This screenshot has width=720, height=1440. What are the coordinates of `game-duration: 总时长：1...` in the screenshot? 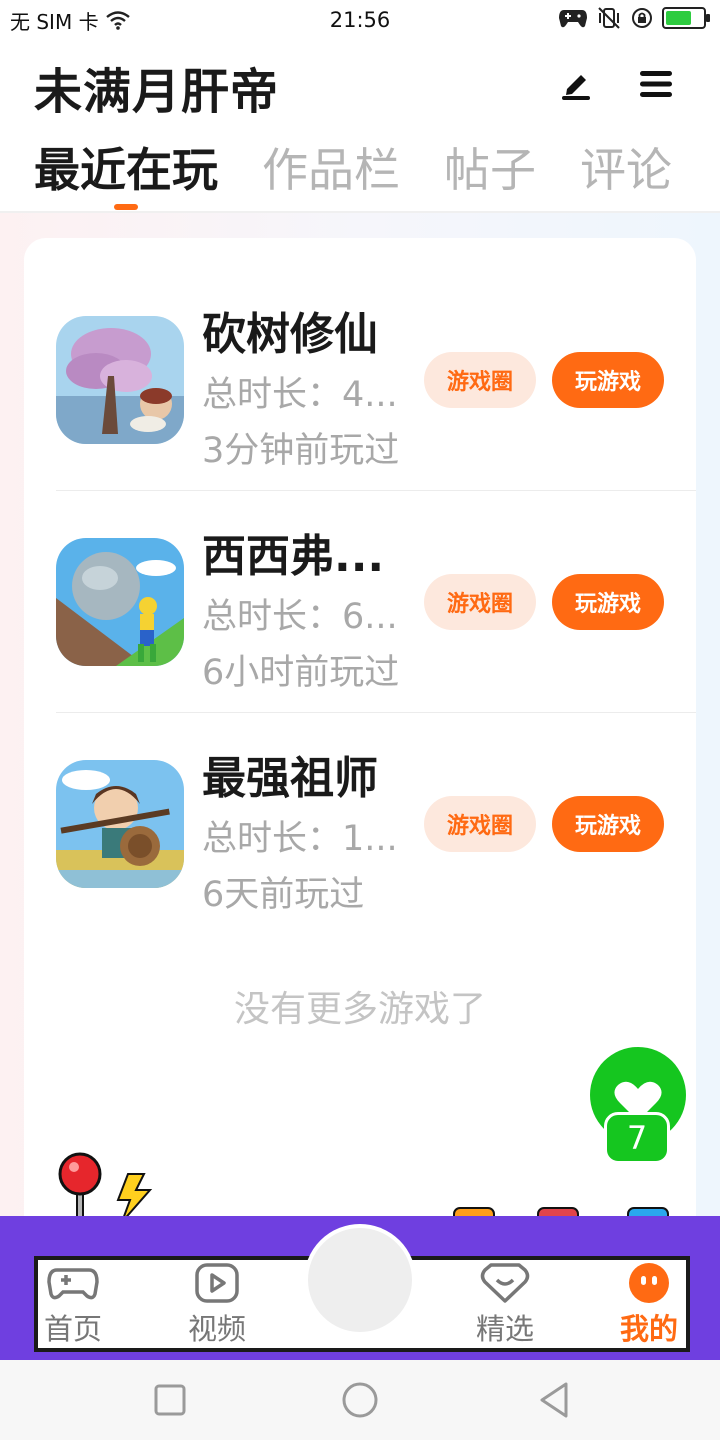 It's located at (300, 839).